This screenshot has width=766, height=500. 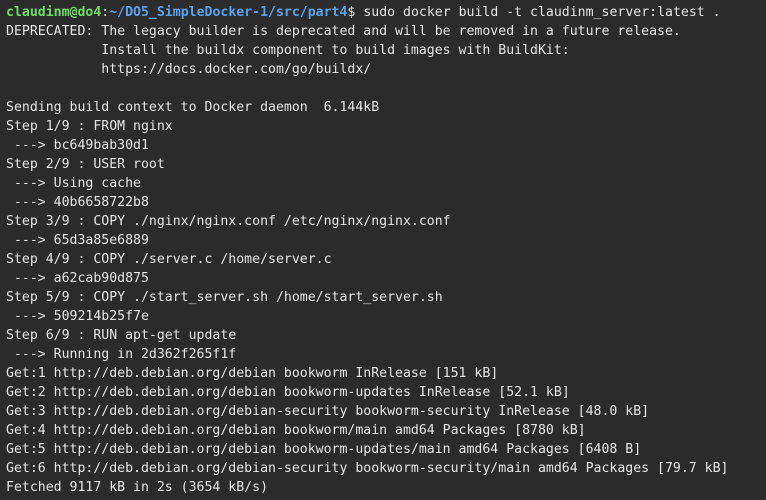 I want to click on output-line: ---> Running in 2d362f265f1f, so click(x=121, y=354).